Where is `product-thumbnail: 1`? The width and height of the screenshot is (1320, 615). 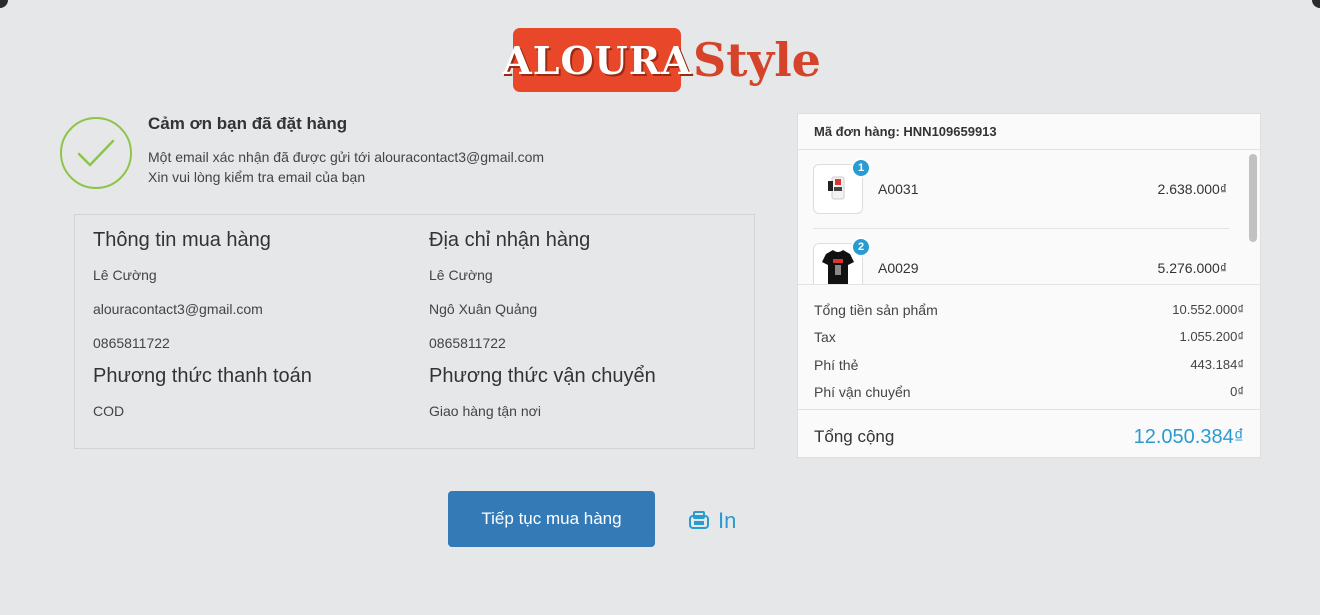 product-thumbnail: 1 is located at coordinates (842, 186).